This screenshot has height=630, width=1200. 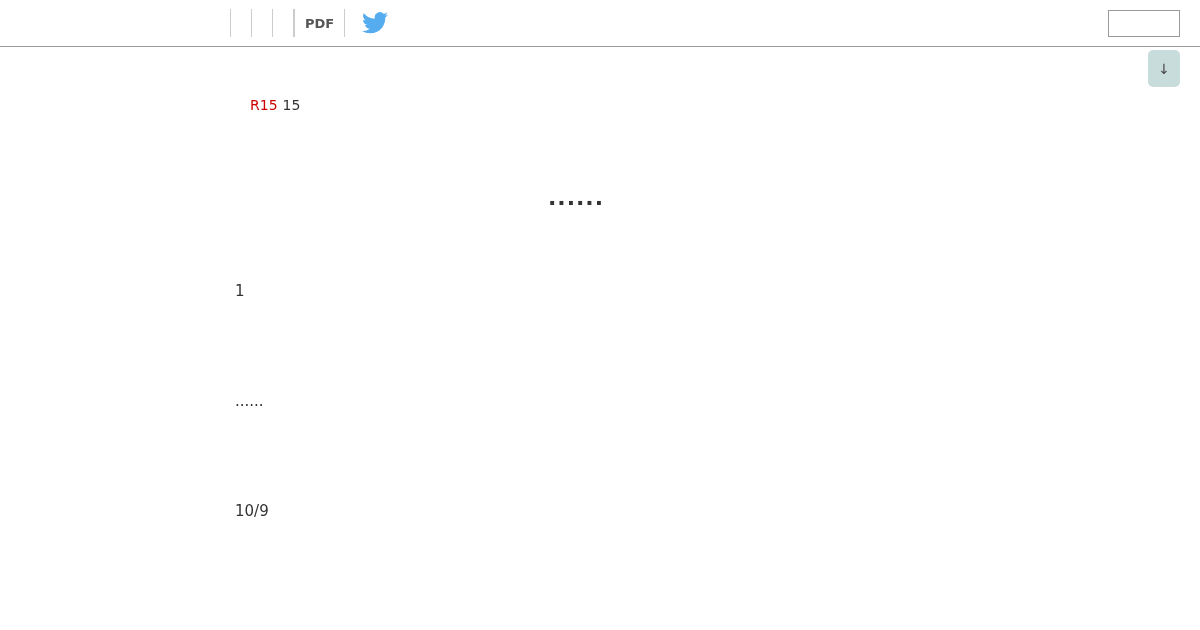 I want to click on pdf-link: PDF, so click(x=320, y=23).